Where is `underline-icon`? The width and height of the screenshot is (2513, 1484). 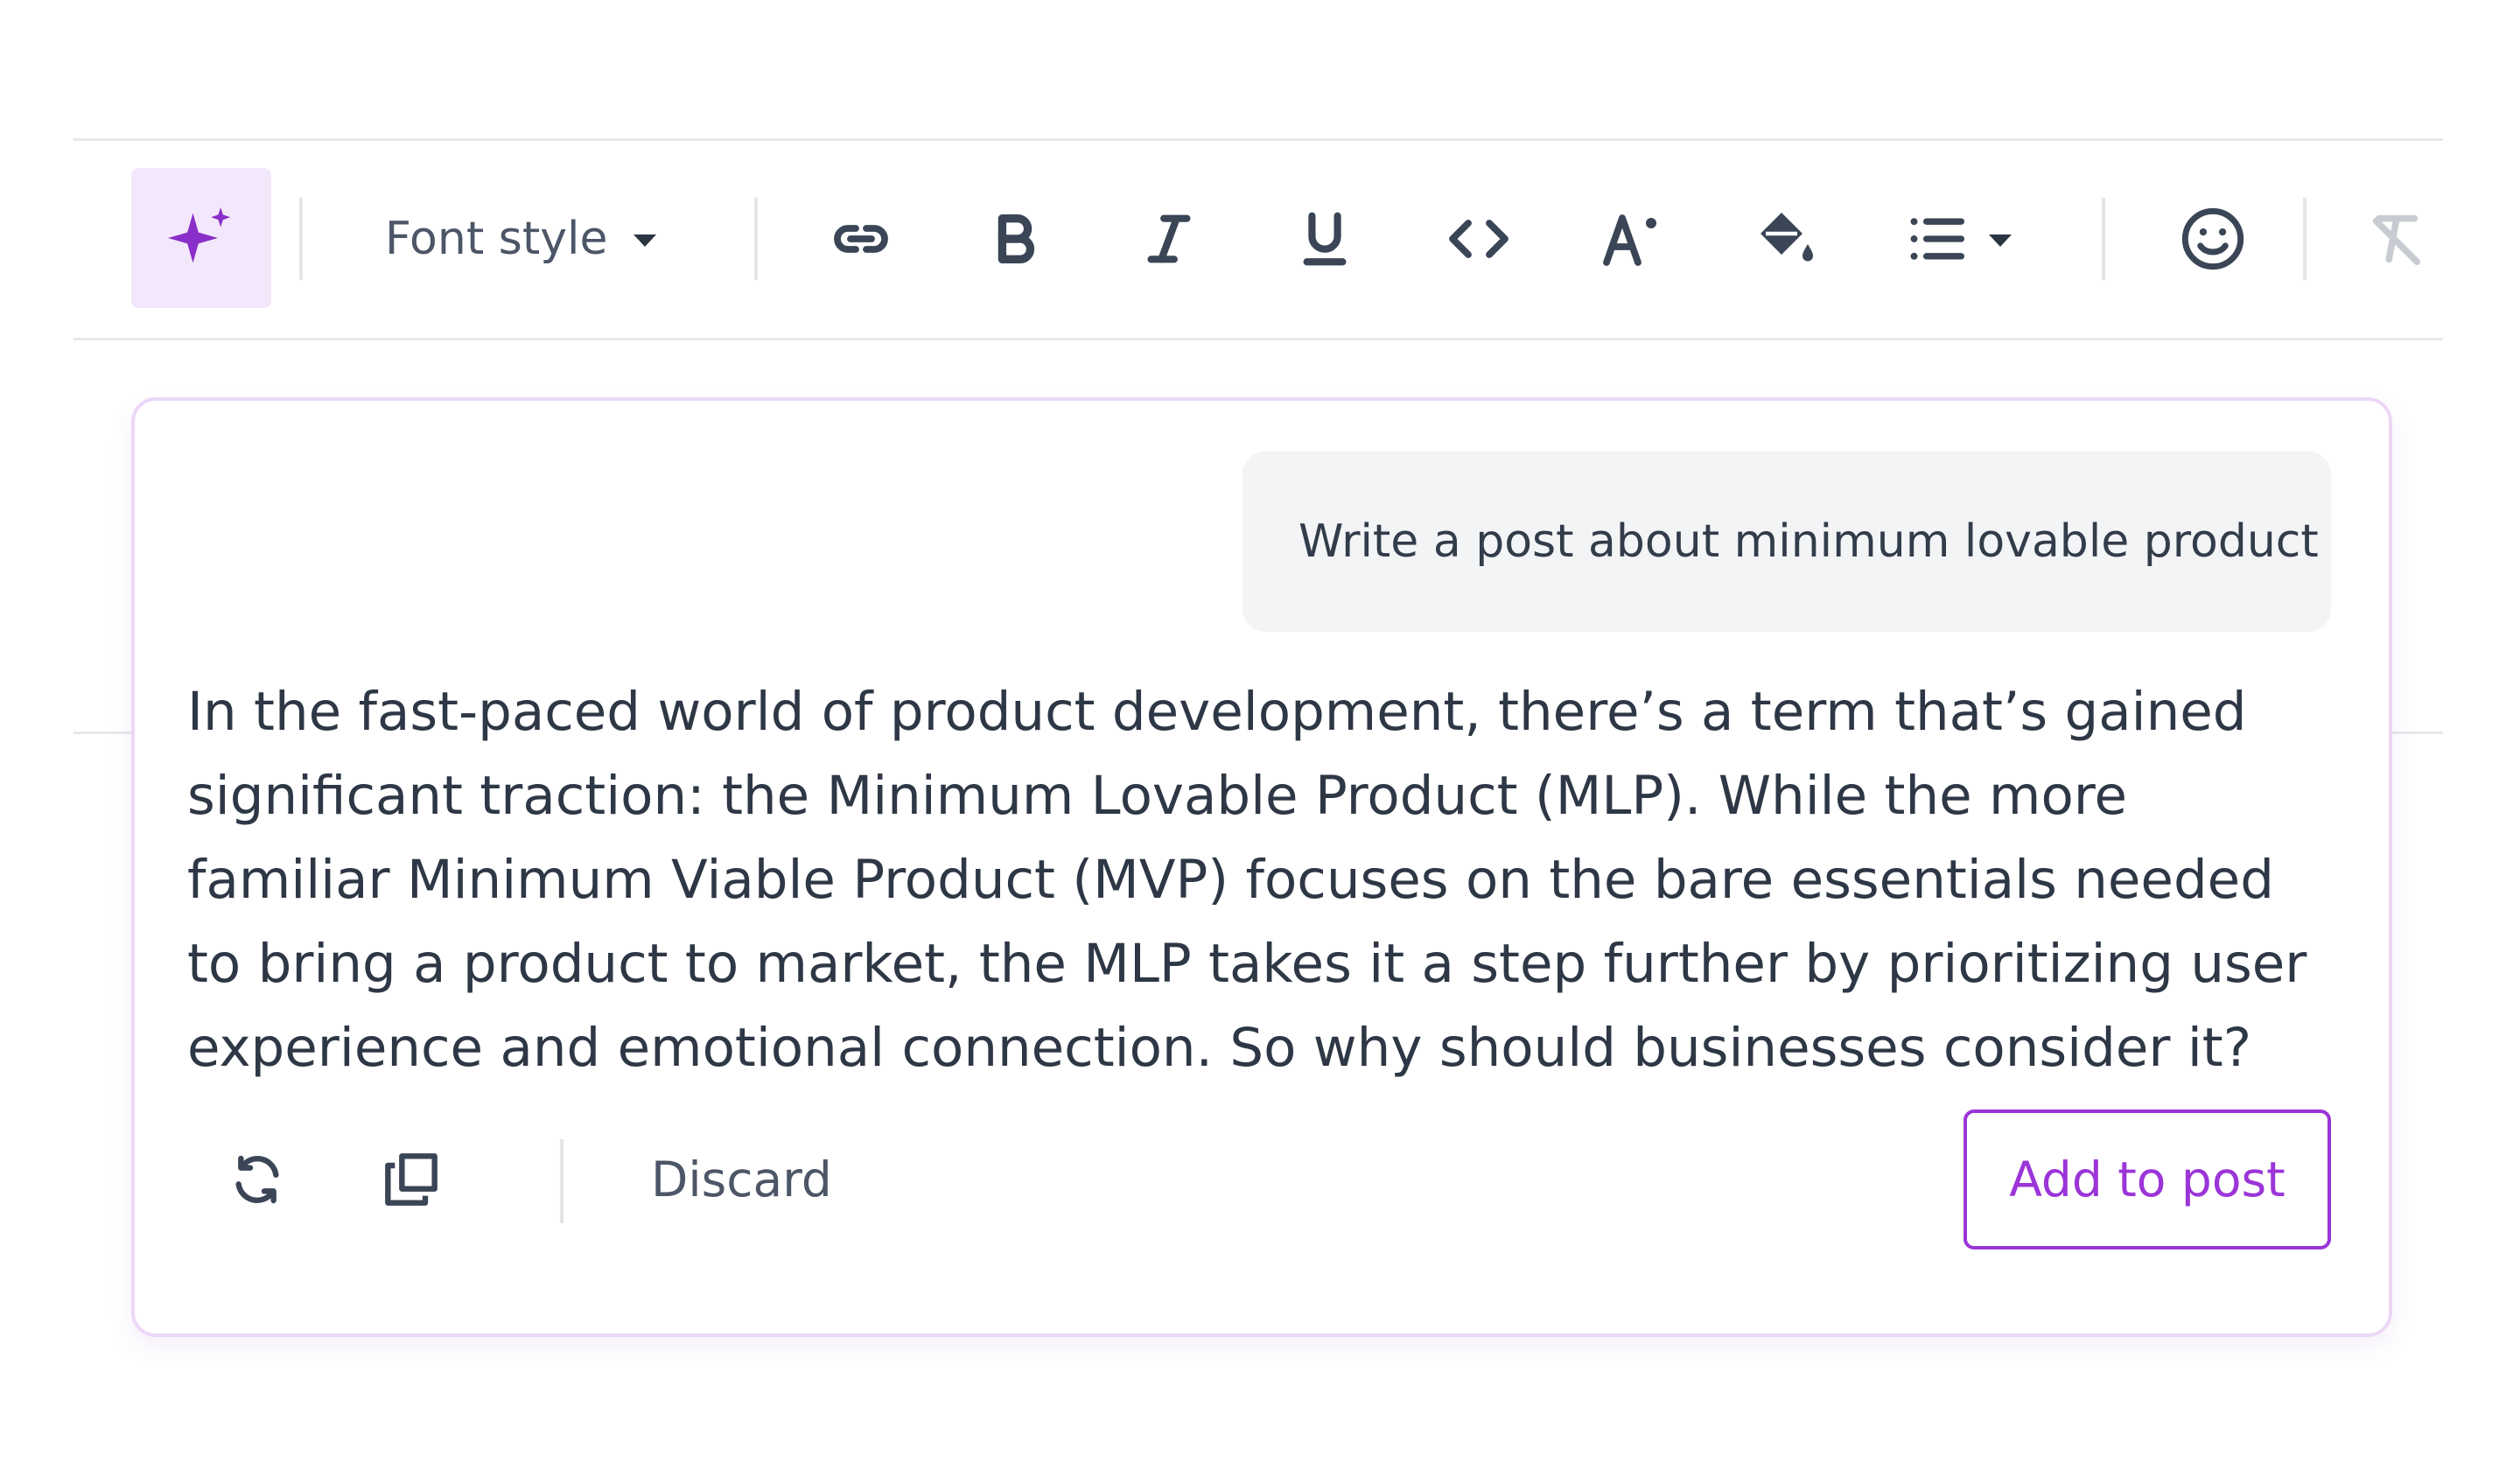 underline-icon is located at coordinates (1325, 239).